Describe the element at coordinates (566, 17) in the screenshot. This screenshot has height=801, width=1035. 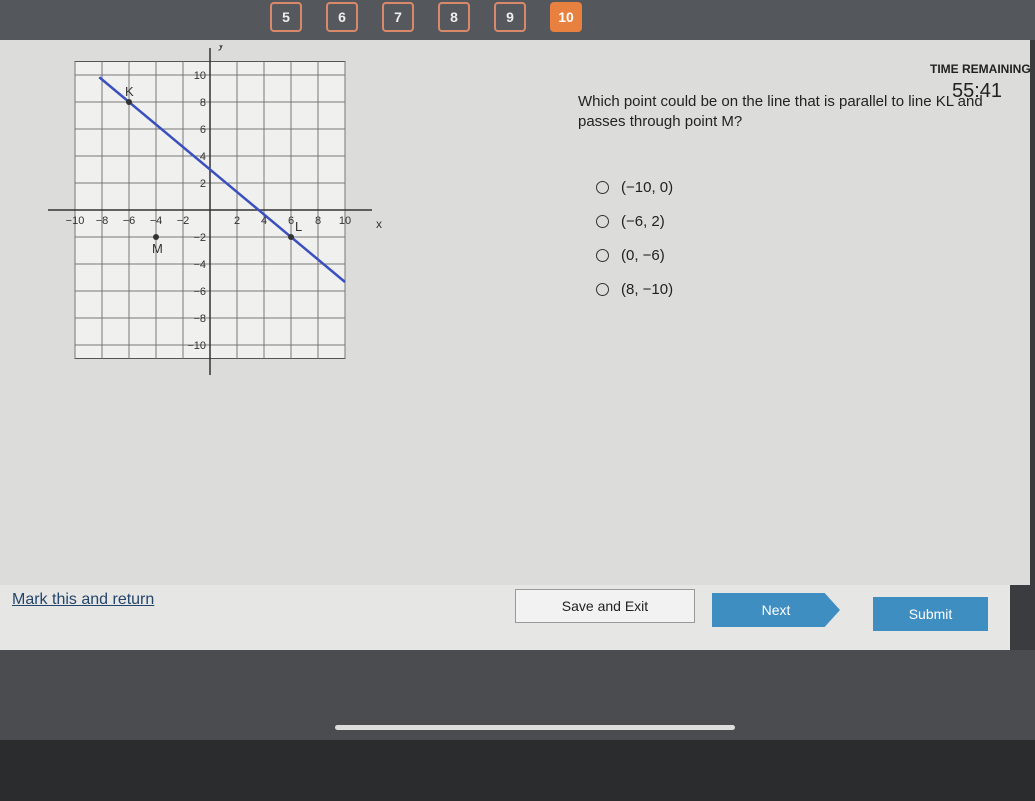
I see `question-10-button: 10` at that location.